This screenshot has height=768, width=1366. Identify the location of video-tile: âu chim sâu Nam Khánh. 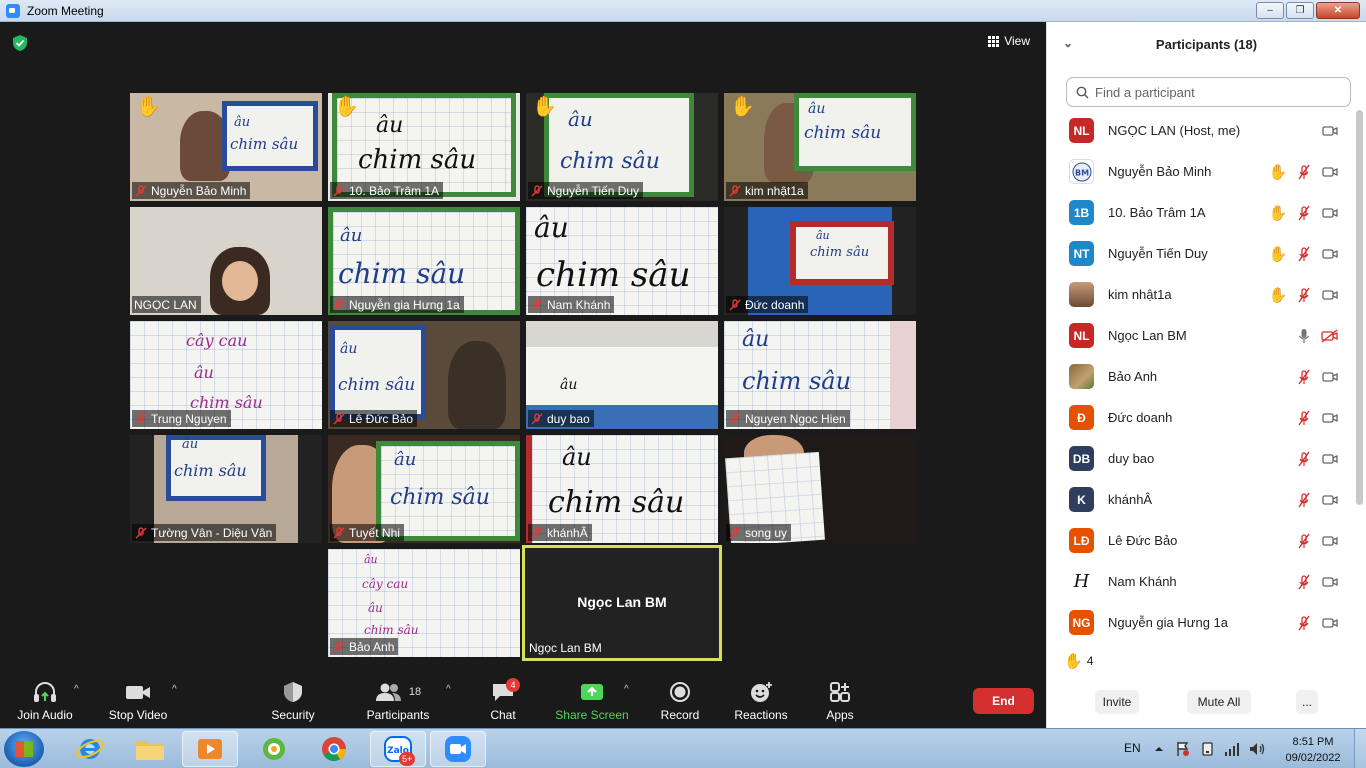
(622, 261).